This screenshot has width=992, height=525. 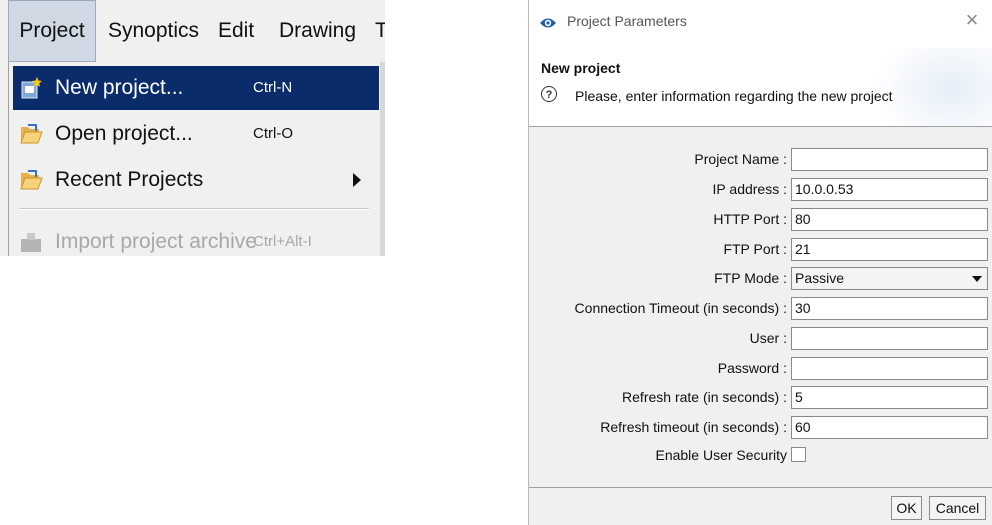 What do you see at coordinates (889, 397) in the screenshot?
I see `refresh-rate-input: 5` at bounding box center [889, 397].